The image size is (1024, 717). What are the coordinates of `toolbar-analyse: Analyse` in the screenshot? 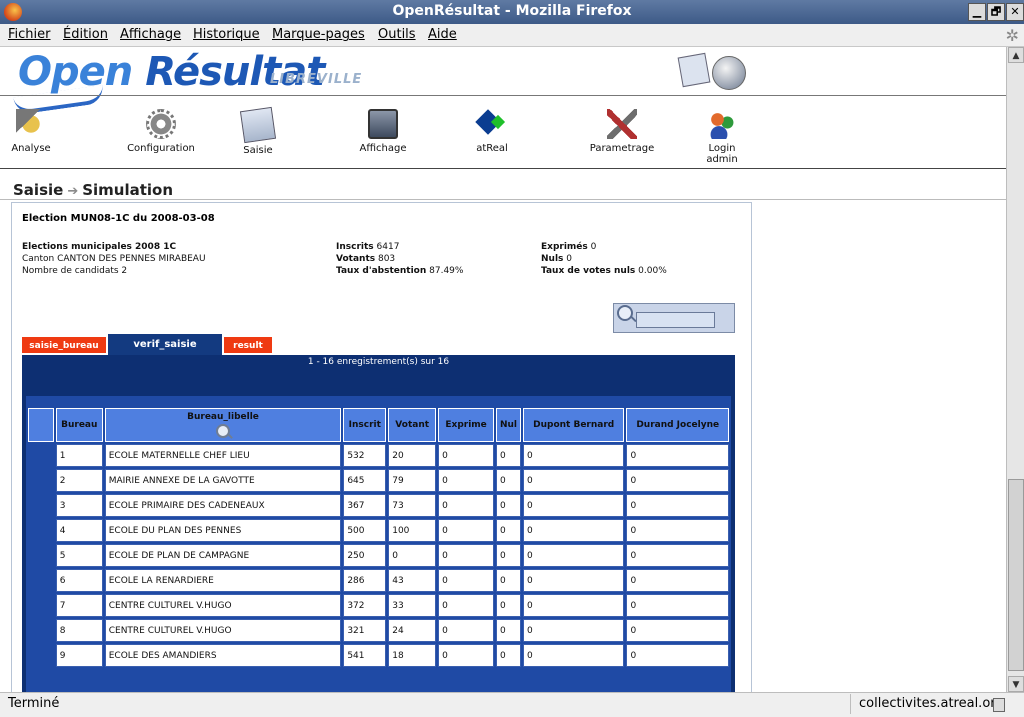 It's located at (31, 131).